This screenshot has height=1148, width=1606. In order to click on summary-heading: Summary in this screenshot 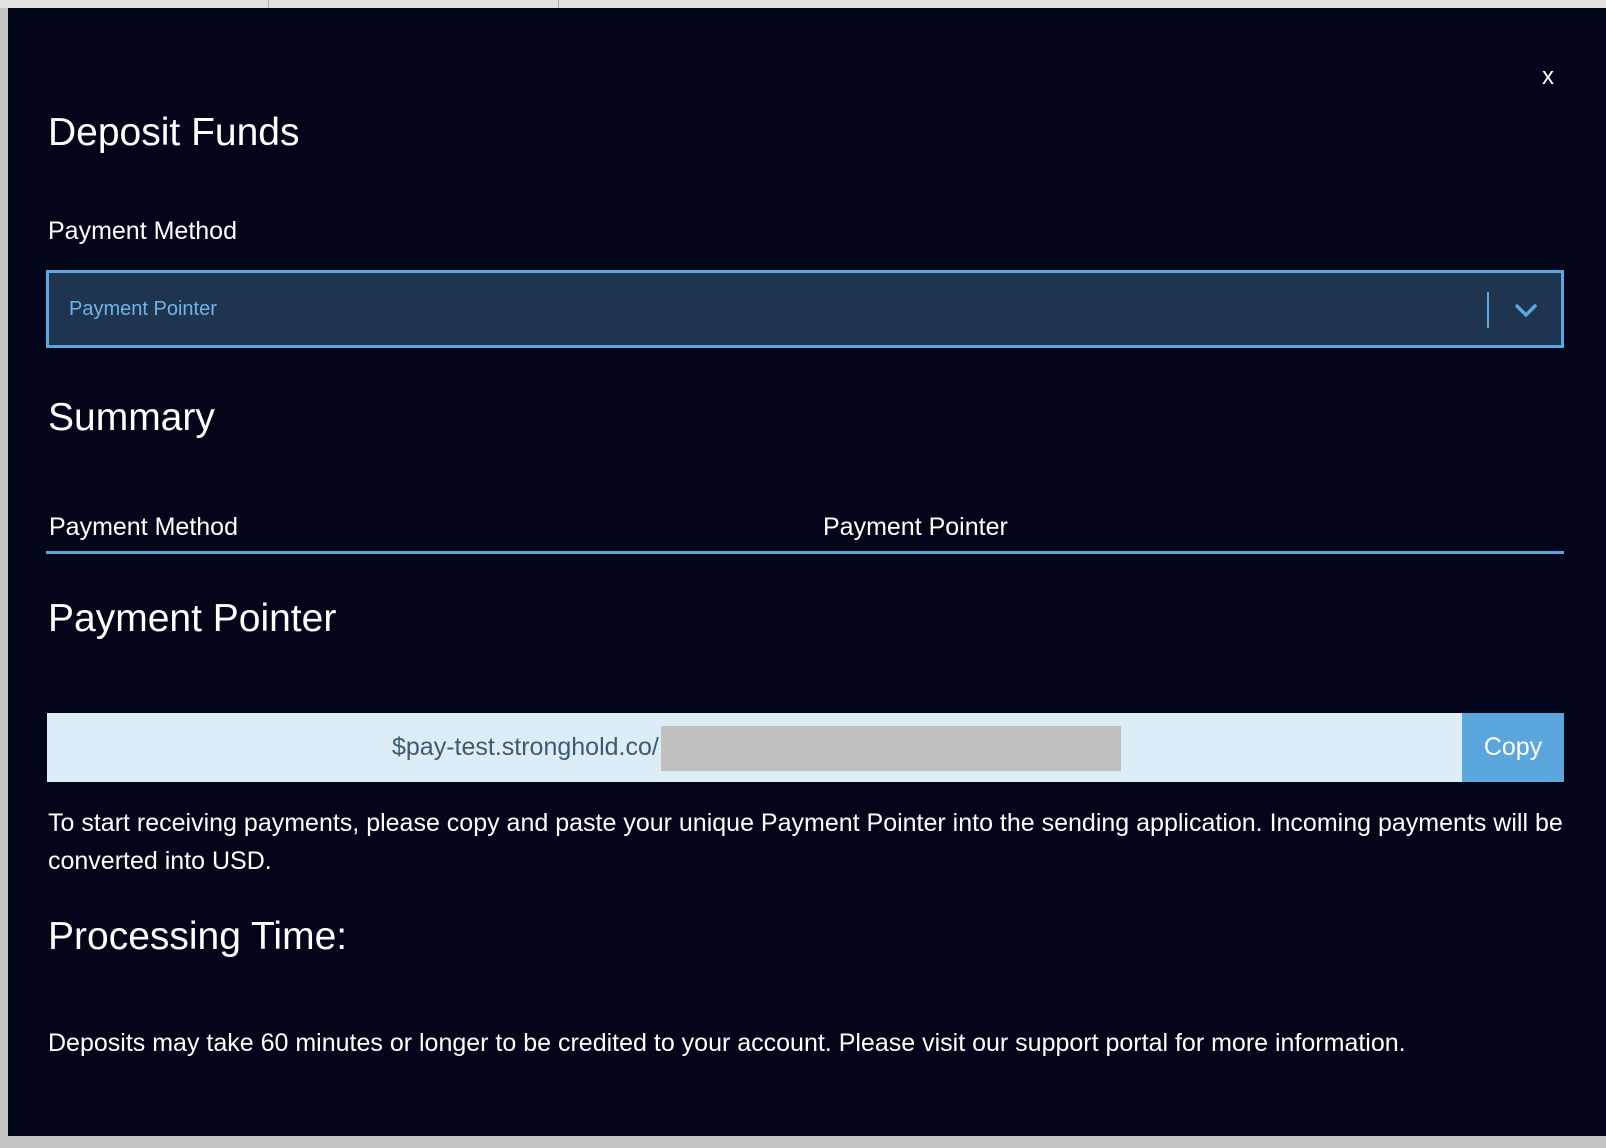, I will do `click(131, 417)`.